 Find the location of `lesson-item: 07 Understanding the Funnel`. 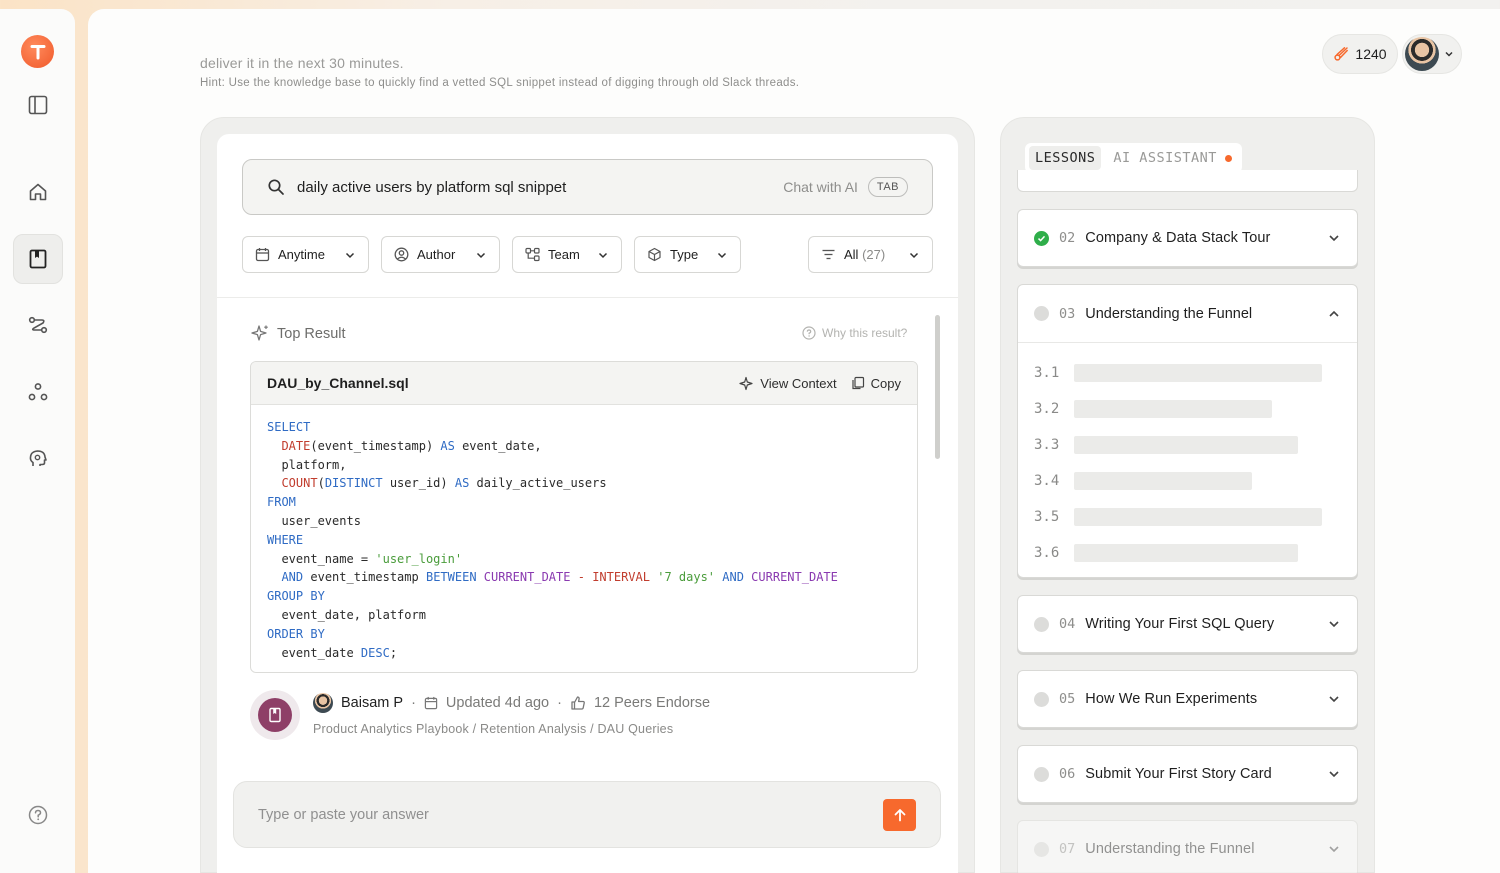

lesson-item: 07 Understanding the Funnel is located at coordinates (1187, 846).